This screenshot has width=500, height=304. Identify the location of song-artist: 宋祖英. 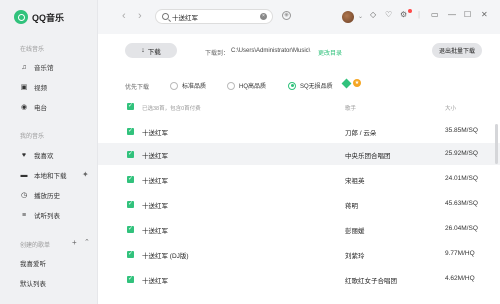
(355, 180).